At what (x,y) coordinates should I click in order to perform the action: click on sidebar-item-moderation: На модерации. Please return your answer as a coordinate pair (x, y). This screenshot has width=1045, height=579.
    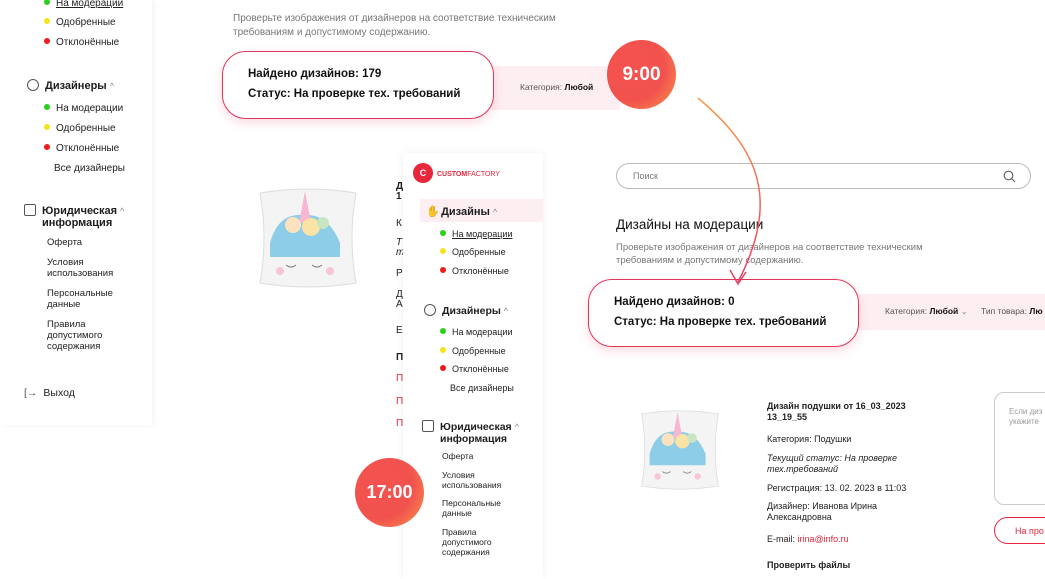
    Looking at the image, I should click on (83, 4).